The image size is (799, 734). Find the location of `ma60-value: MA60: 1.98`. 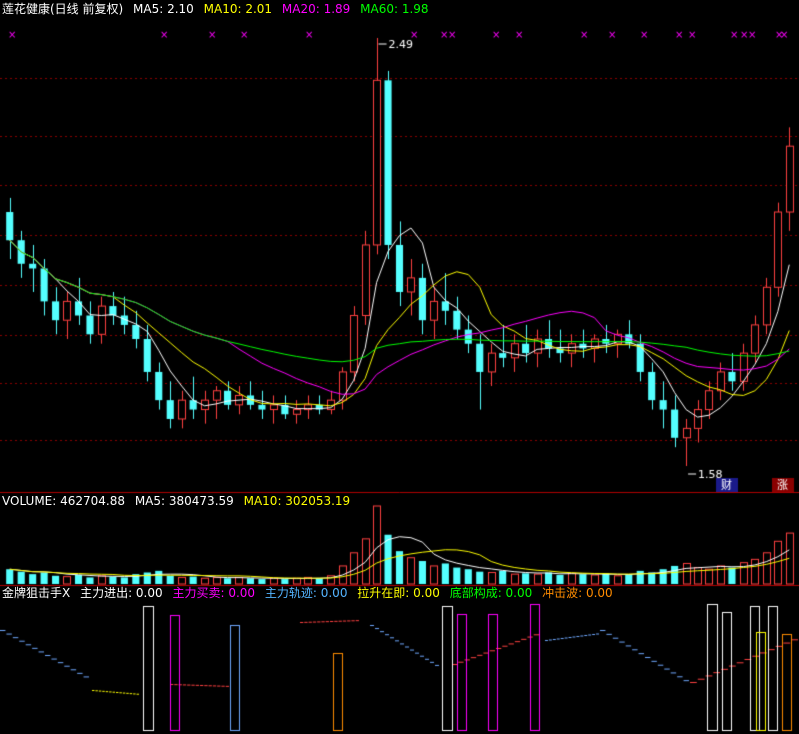

ma60-value: MA60: 1.98 is located at coordinates (394, 9).